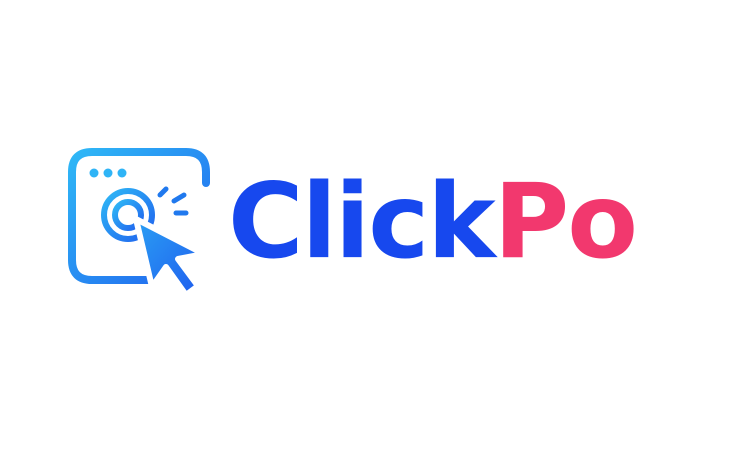 This screenshot has height=450, width=750. What do you see at coordinates (565, 222) in the screenshot?
I see `brand-name-po: Po` at bounding box center [565, 222].